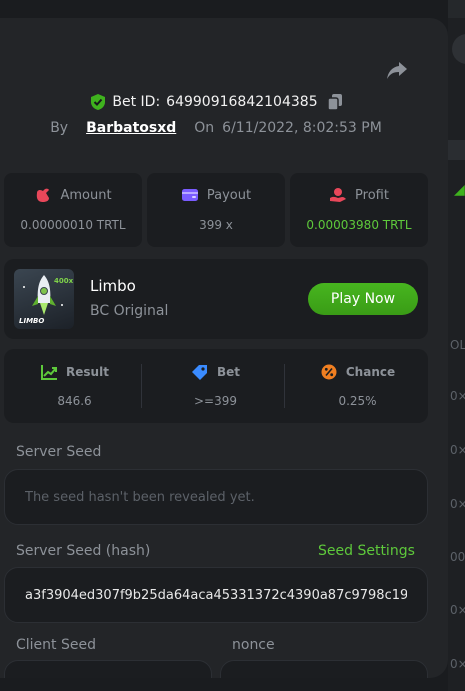 Image resolution: width=465 pixels, height=691 pixels. I want to click on profit-card: Profit 0.00003980 TRTL, so click(359, 210).